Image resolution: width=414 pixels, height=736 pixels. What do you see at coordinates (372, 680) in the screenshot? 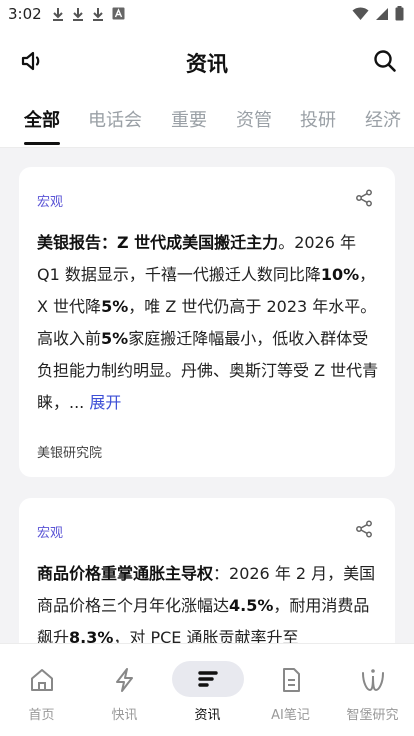
I see `research-icon` at bounding box center [372, 680].